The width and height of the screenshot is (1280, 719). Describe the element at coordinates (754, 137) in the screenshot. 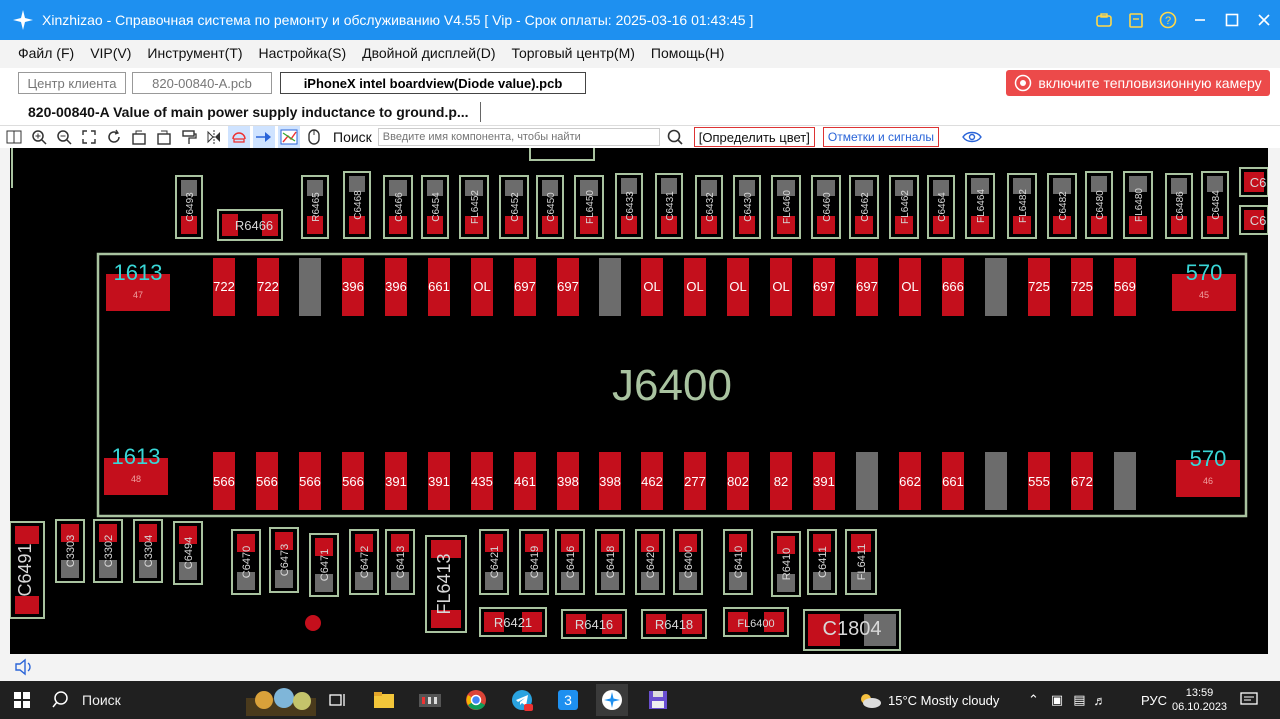

I see `determine-color-button: [Определить цвет]` at that location.